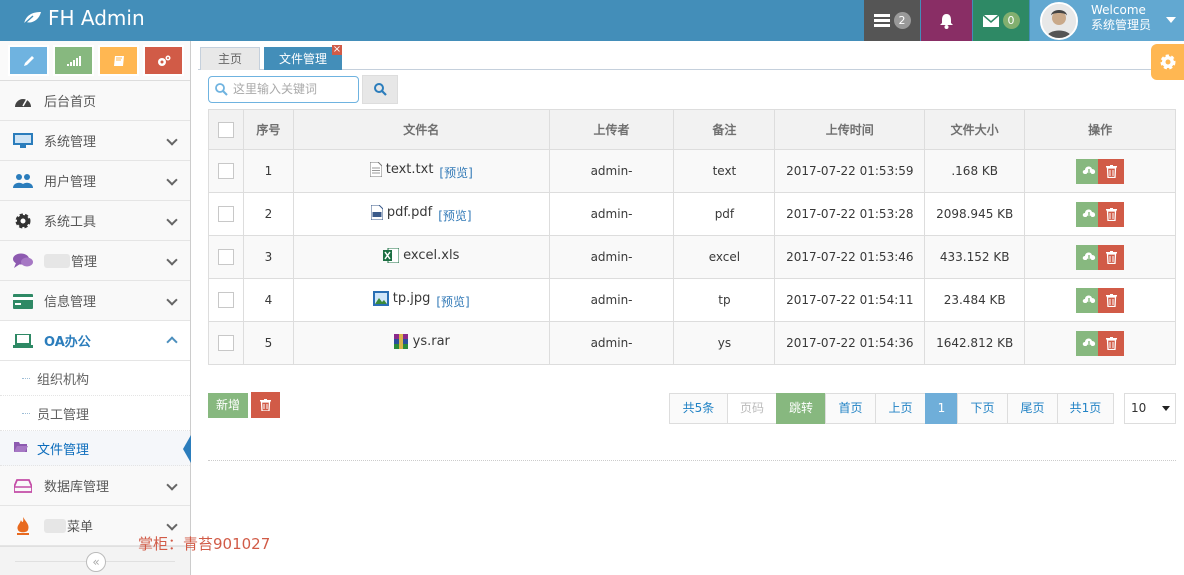  What do you see at coordinates (95, 341) in the screenshot?
I see `sidebar-item-oa: OA办公` at bounding box center [95, 341].